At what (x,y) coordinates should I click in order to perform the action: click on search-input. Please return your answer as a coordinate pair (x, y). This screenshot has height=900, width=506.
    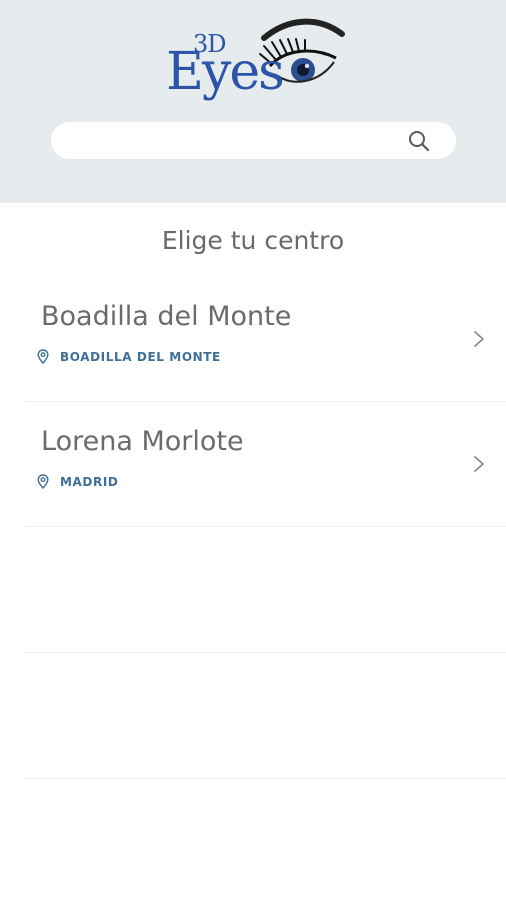
    Looking at the image, I should click on (234, 140).